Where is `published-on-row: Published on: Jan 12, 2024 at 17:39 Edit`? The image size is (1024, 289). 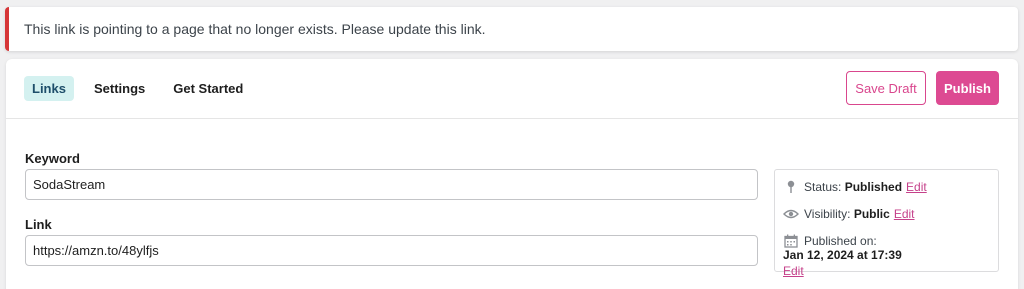 published-on-row: Published on: Jan 12, 2024 at 17:39 Edit is located at coordinates (888, 256).